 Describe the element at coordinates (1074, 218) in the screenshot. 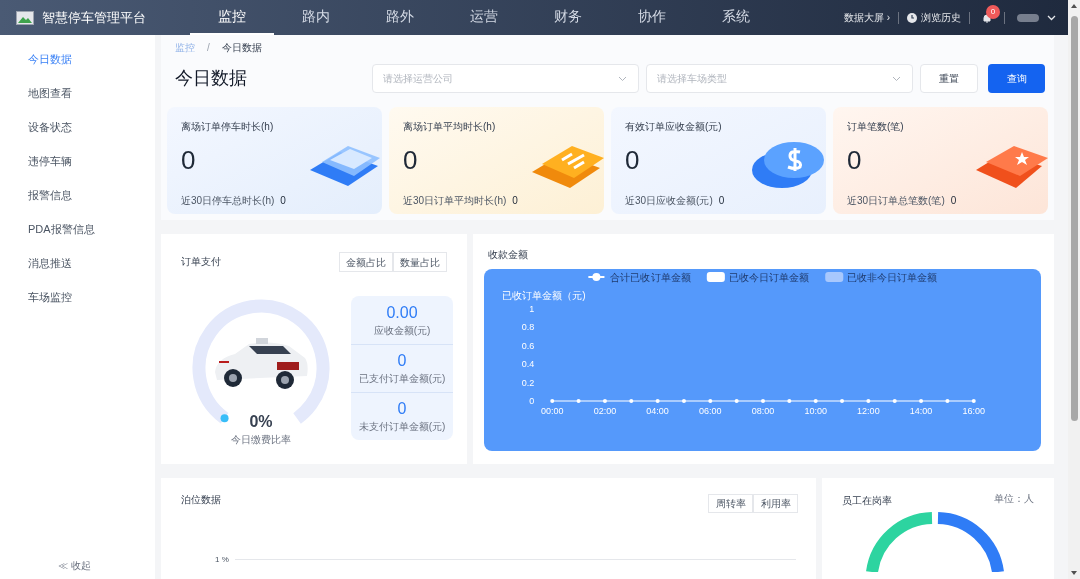

I see `scrollbar-thumb` at that location.